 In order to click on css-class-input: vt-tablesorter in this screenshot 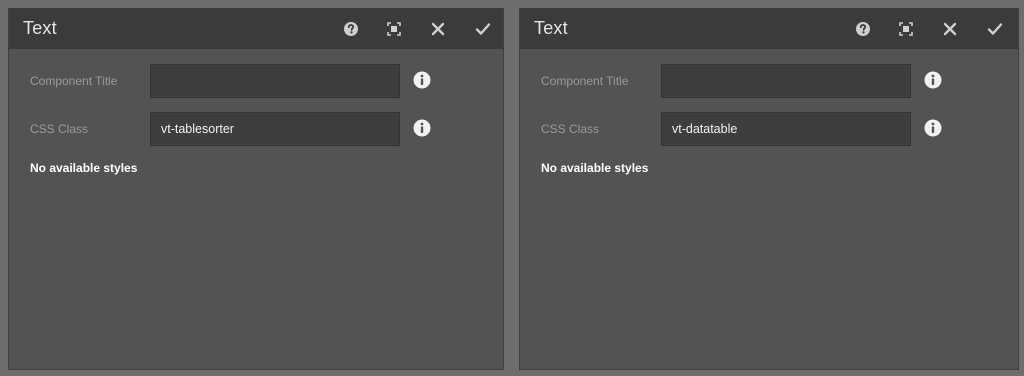, I will do `click(275, 129)`.